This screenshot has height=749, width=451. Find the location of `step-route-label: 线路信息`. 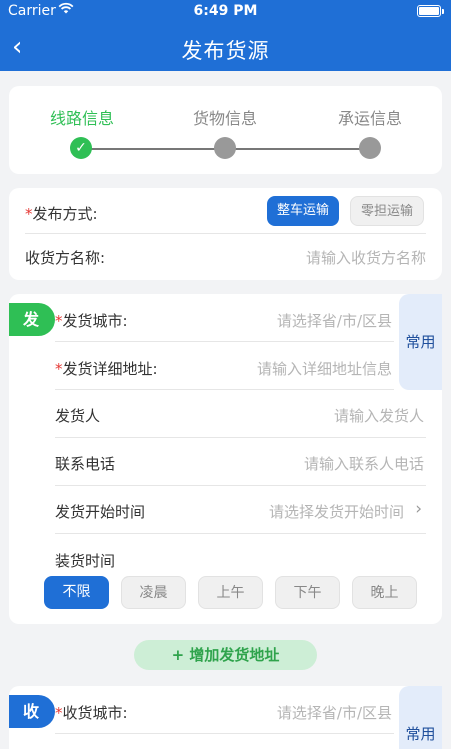

step-route-label: 线路信息 is located at coordinates (82, 117).